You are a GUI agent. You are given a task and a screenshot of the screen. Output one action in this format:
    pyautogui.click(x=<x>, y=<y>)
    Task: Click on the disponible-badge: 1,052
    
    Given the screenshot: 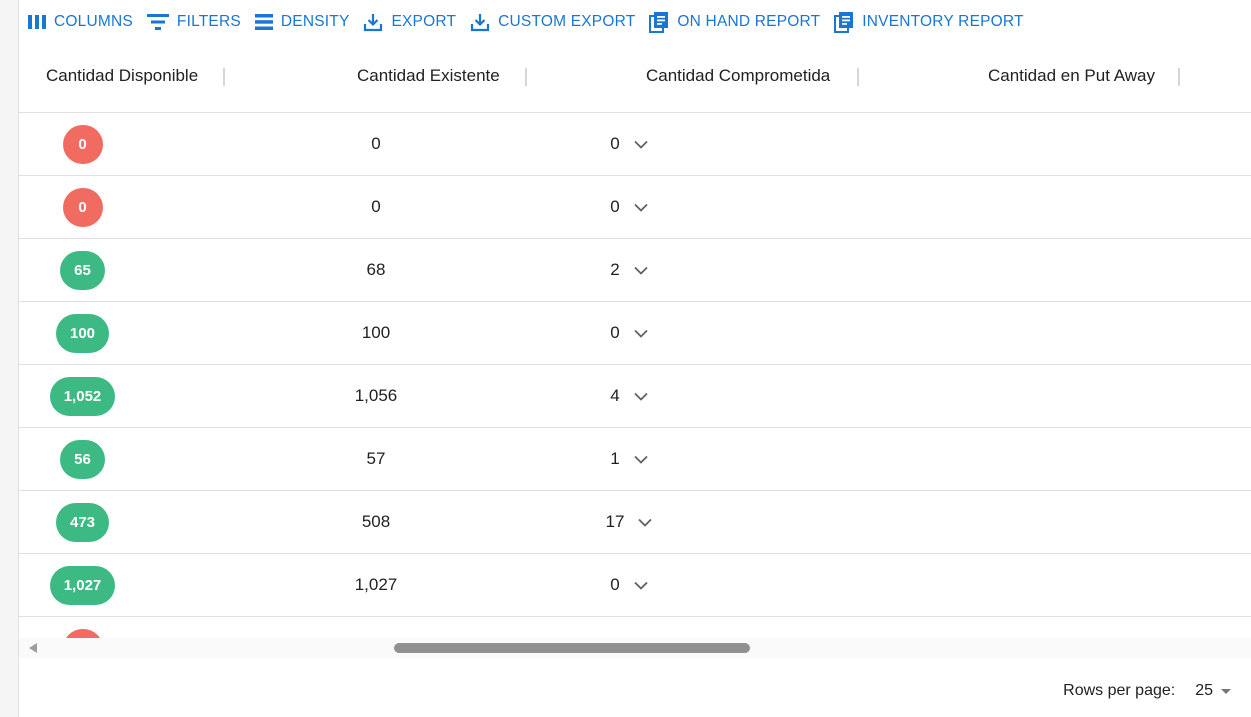 What is the action you would take?
    pyautogui.click(x=82, y=396)
    